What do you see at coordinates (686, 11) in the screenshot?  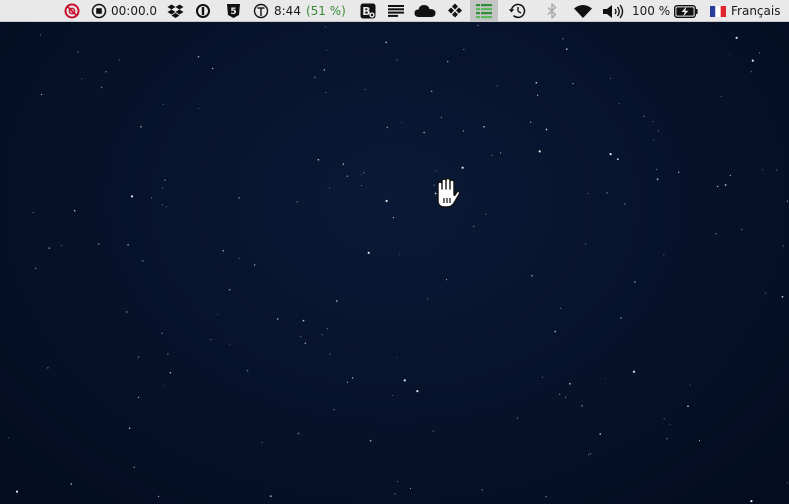 I see `battery-charging-icon` at bounding box center [686, 11].